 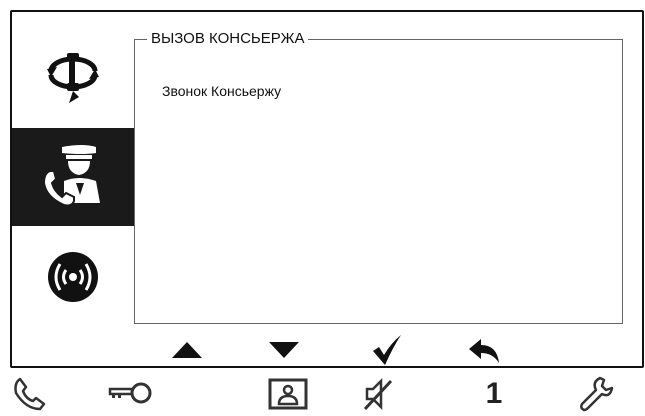 I want to click on back-button, so click(x=484, y=350).